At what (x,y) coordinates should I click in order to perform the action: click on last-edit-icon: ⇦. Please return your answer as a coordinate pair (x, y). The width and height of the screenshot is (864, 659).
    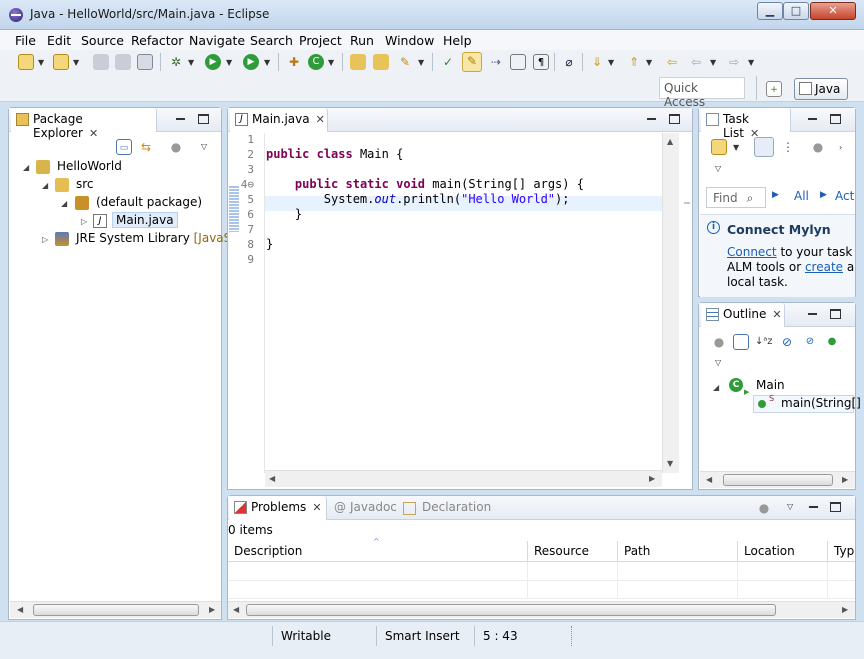
    Looking at the image, I should click on (672, 62).